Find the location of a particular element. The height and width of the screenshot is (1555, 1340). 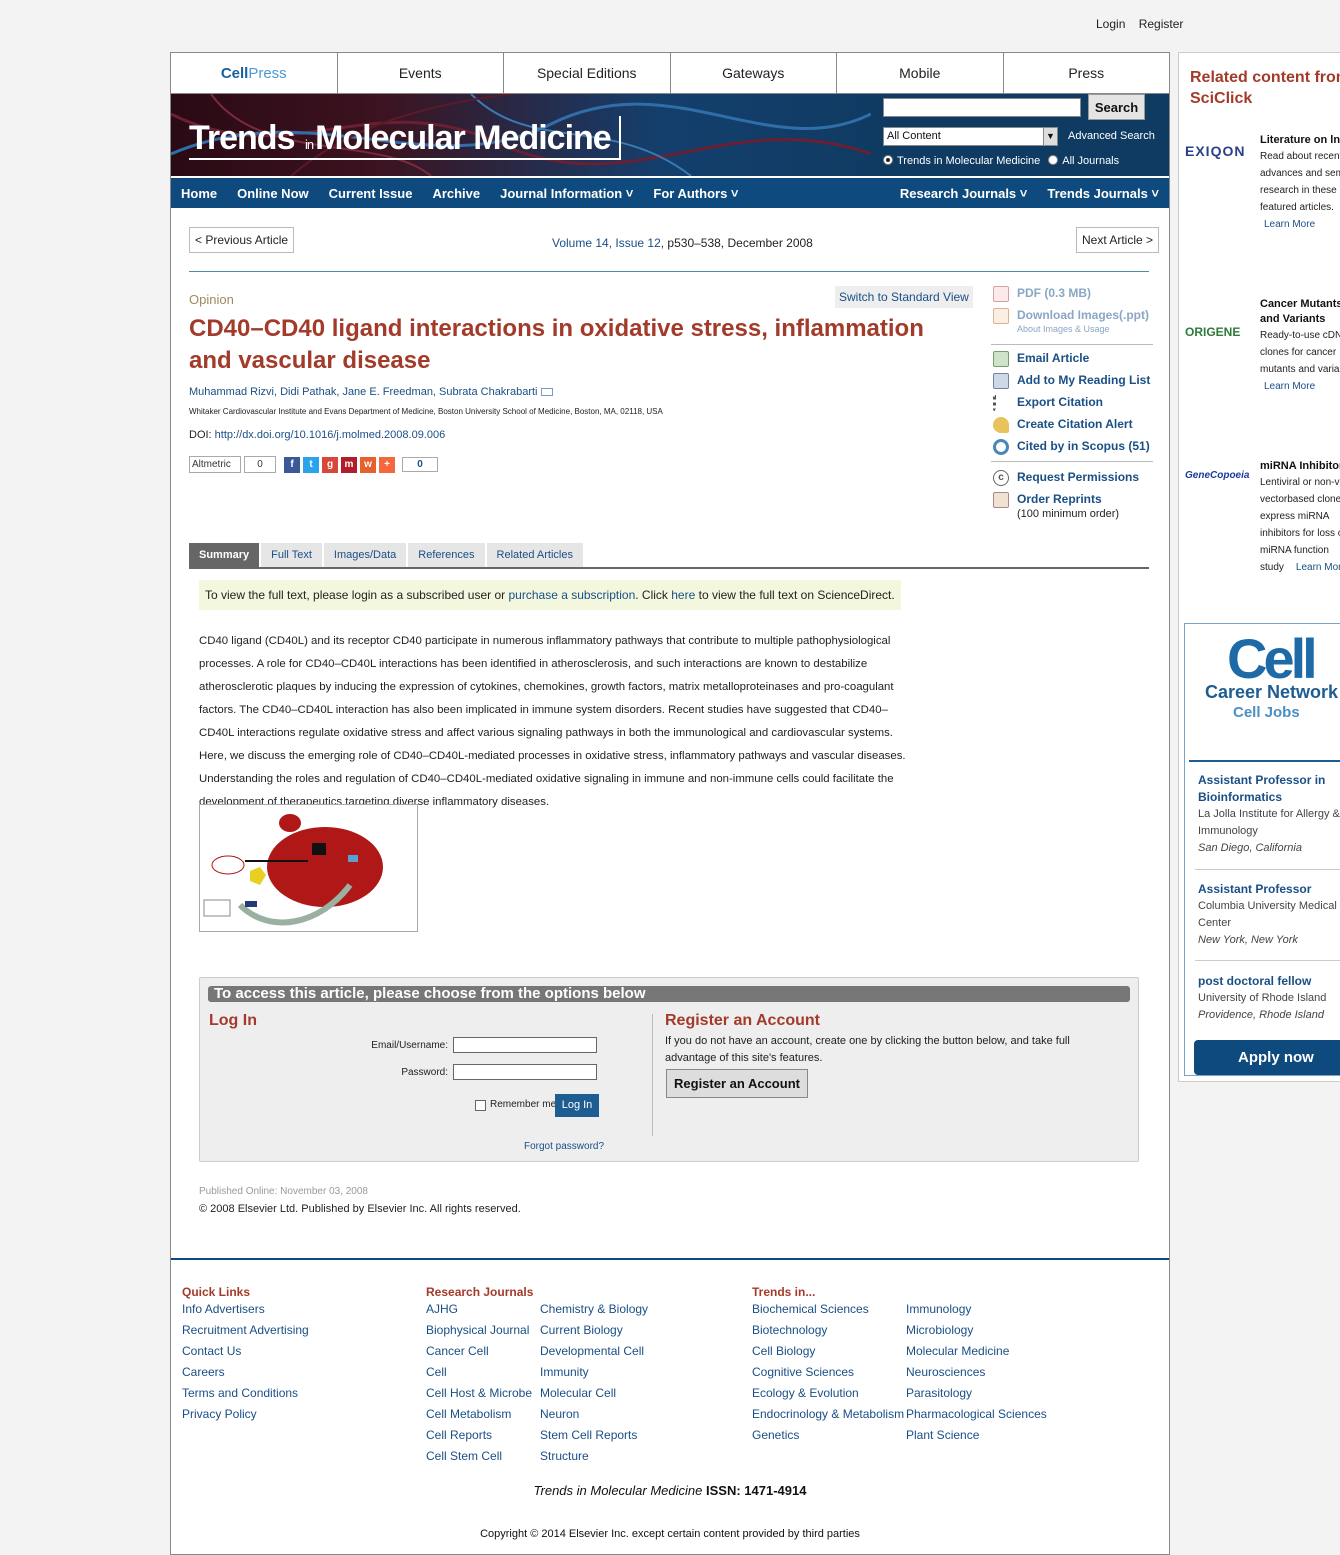

nav-events: Events is located at coordinates (421, 73).